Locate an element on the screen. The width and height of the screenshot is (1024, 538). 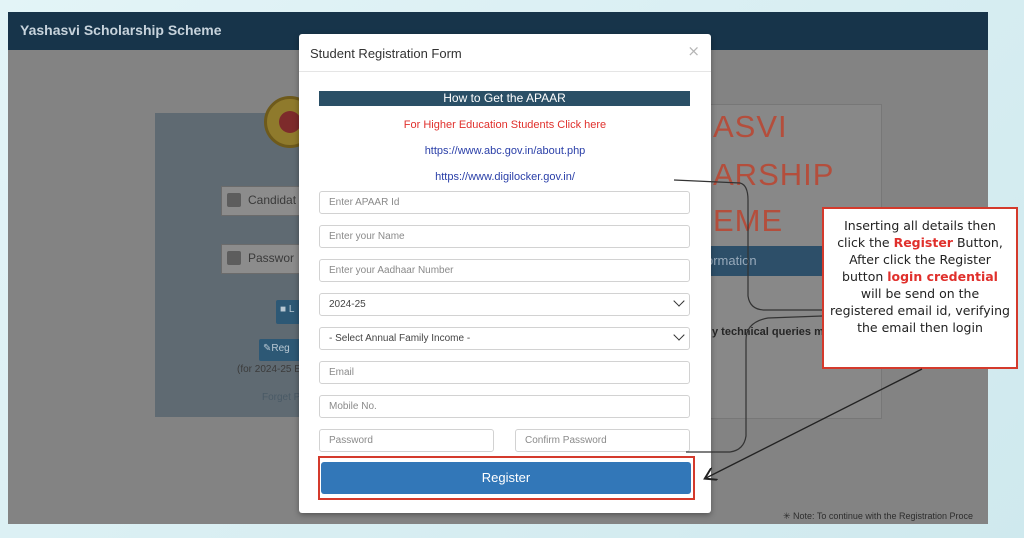
connector-line-lower is located at coordinates (754, 384).